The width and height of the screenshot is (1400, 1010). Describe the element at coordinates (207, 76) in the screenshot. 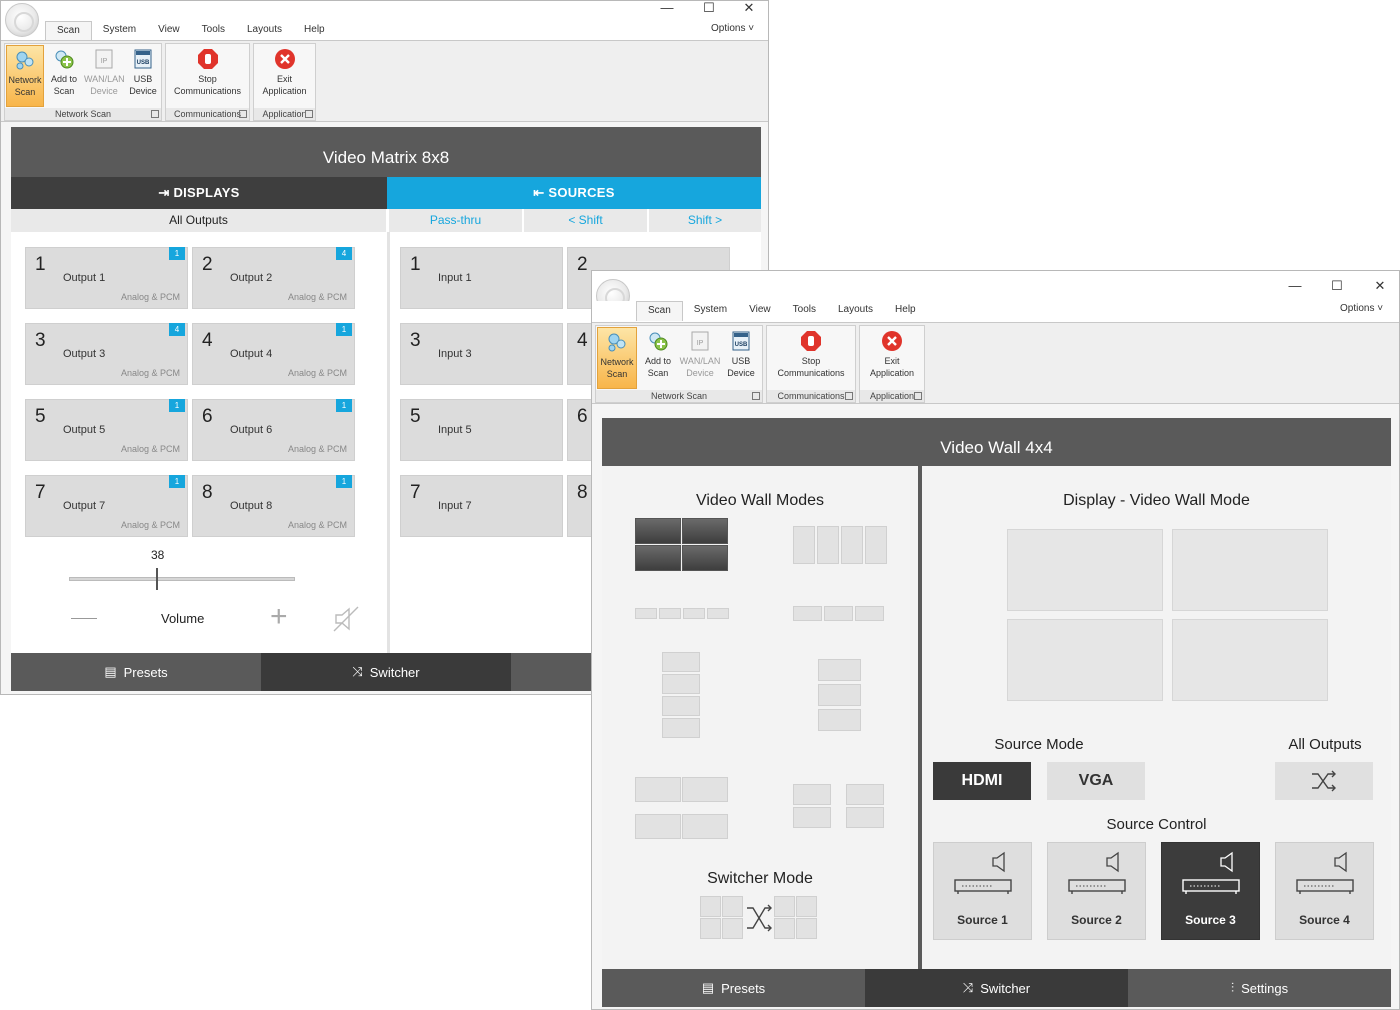

I see `stop-communications-button: Stop Communications` at that location.